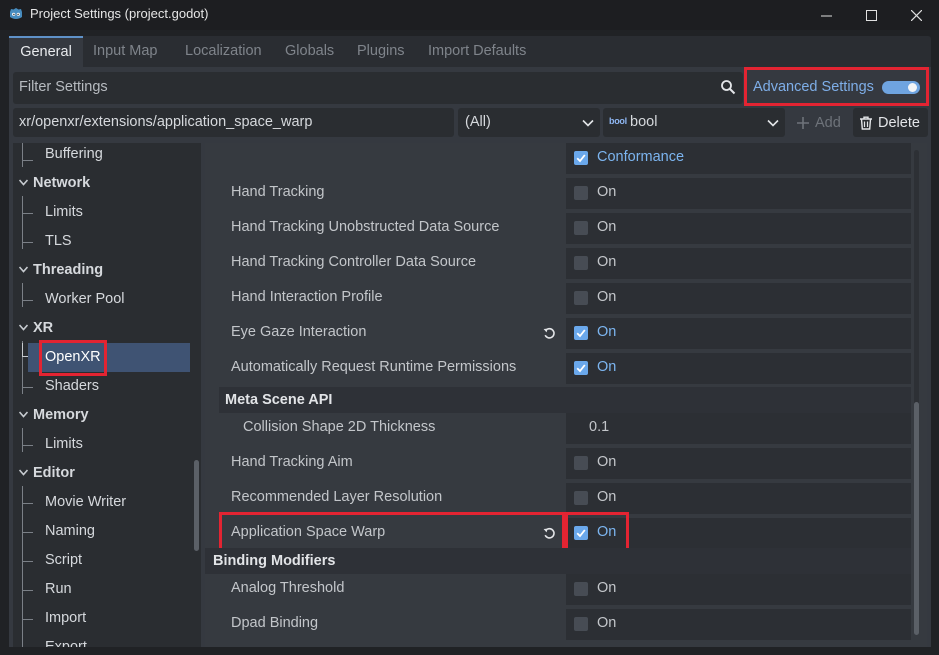 This screenshot has height=655, width=939. I want to click on property-name: Hand Tracking Unobstructed Data Source, so click(365, 227).